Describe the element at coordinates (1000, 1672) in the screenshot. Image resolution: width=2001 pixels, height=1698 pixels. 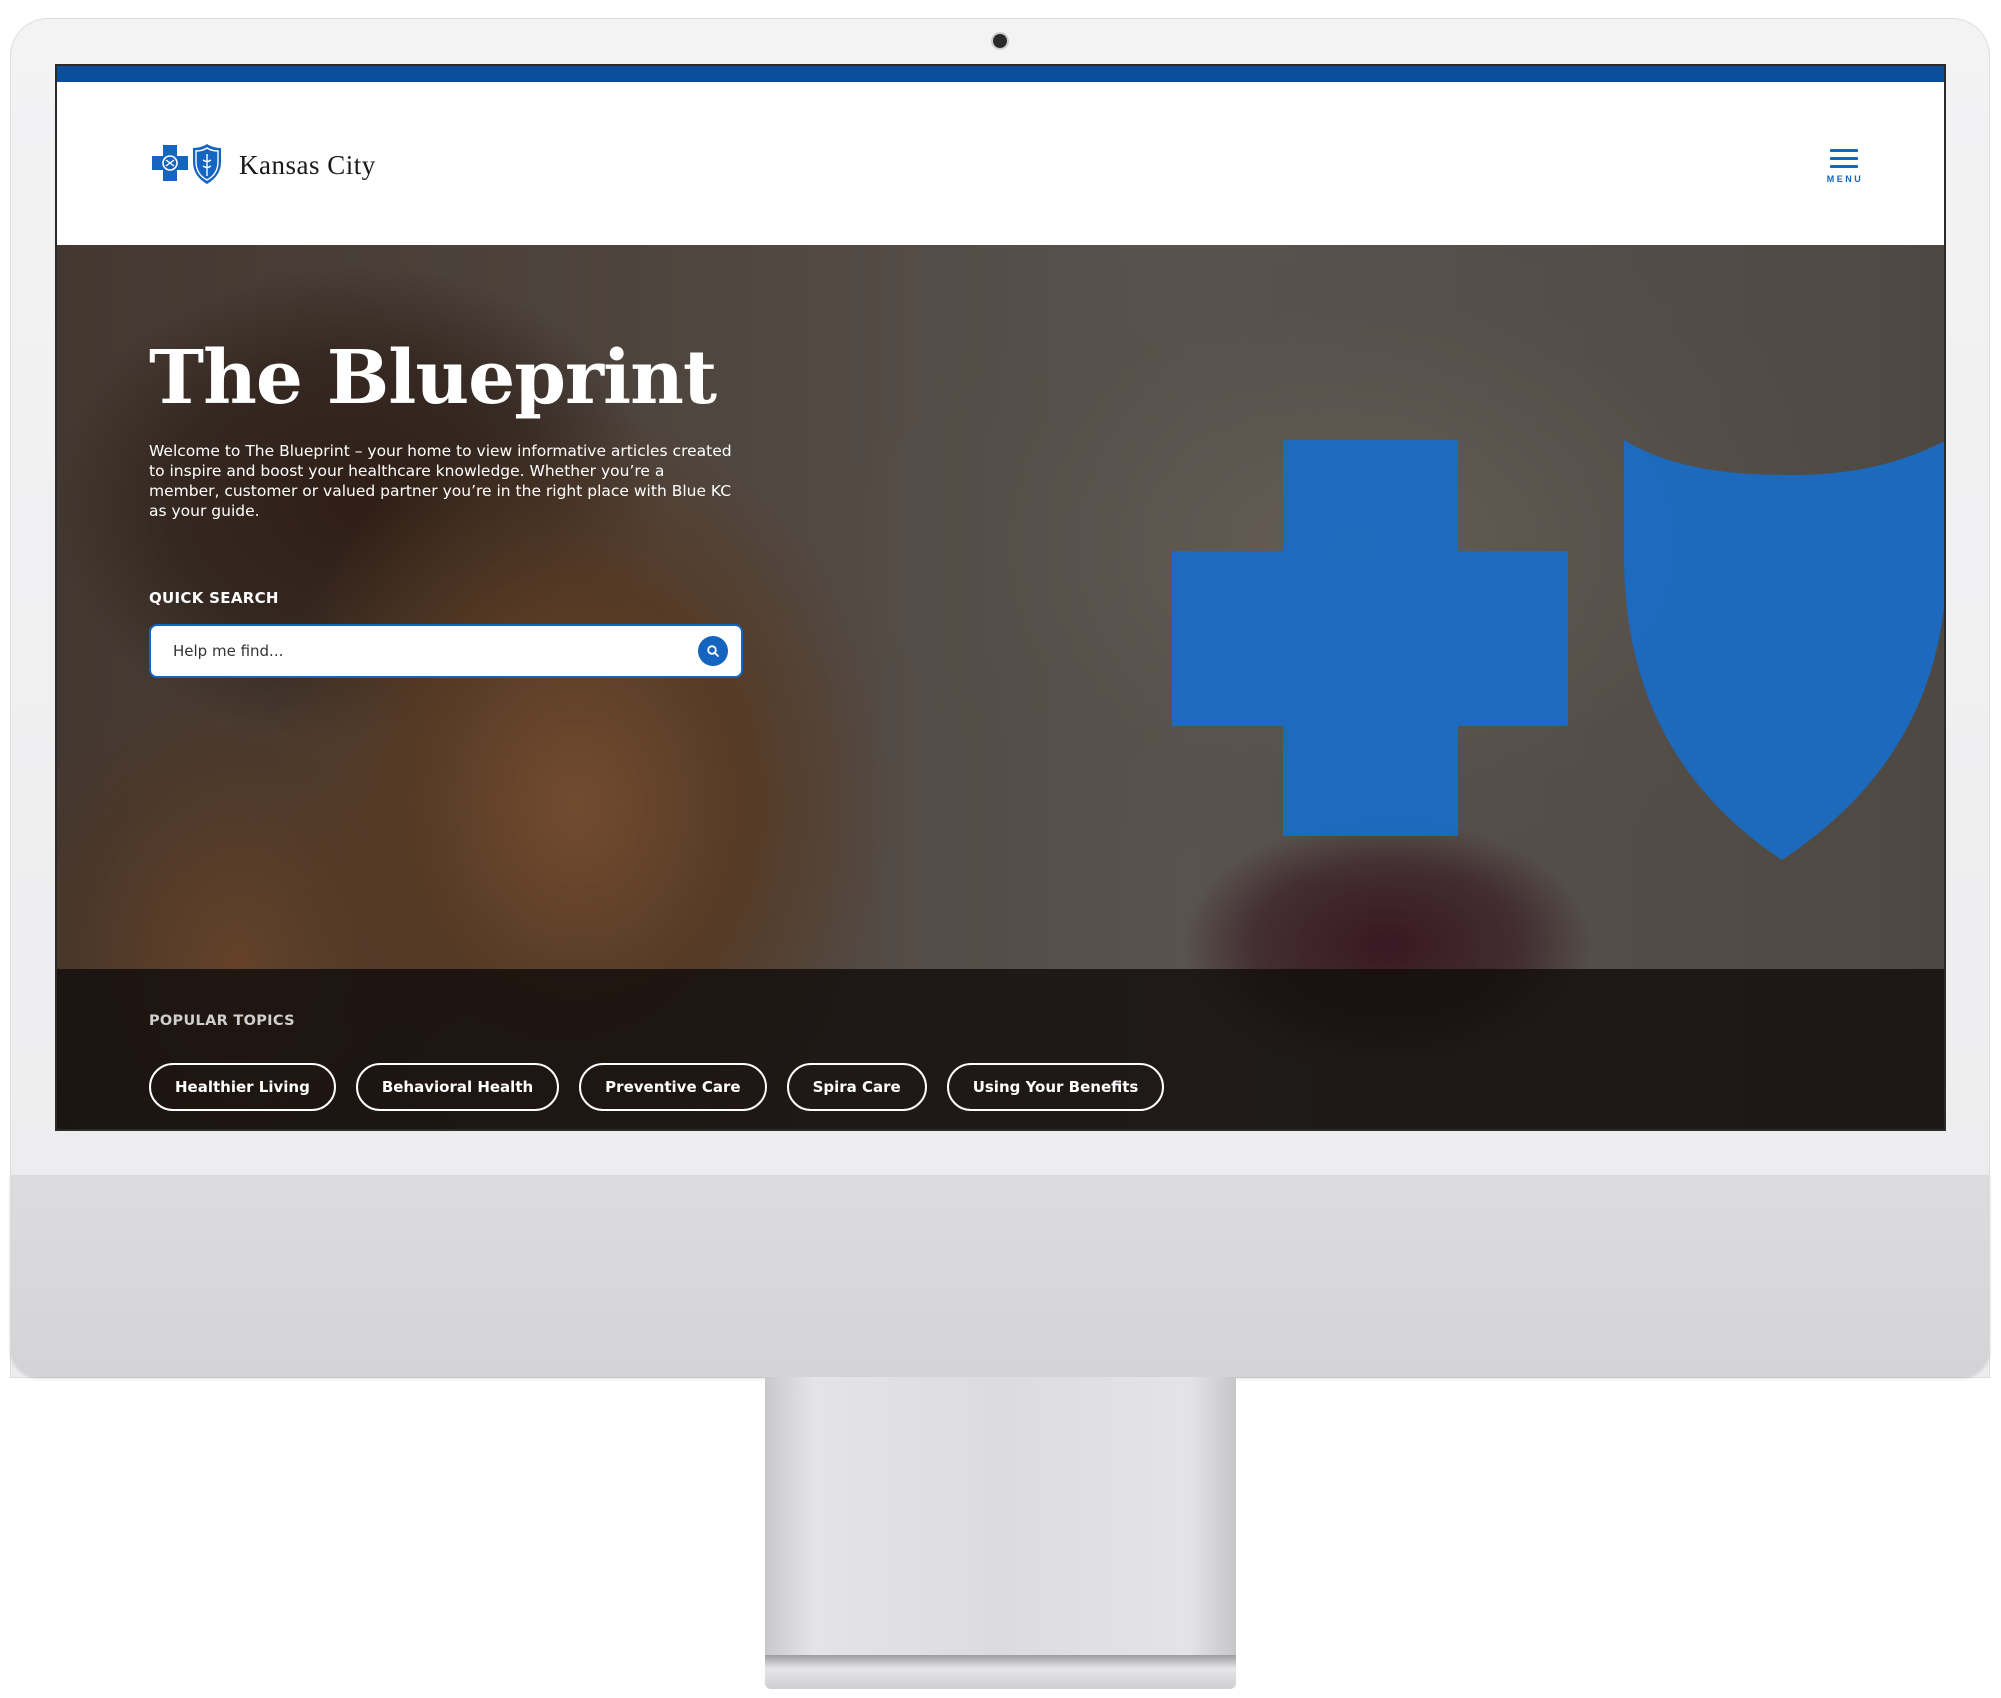
I see `monitor-stand-base` at that location.